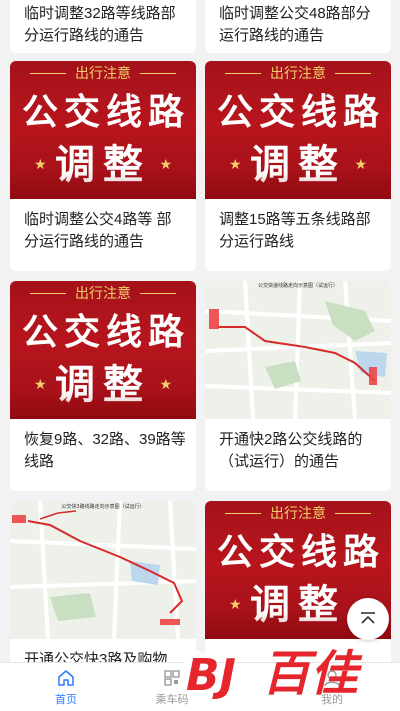 This screenshot has height=711, width=400. I want to click on news-card-thumbnail: 公交快3路线路走向示意图（试运行）, so click(103, 570).